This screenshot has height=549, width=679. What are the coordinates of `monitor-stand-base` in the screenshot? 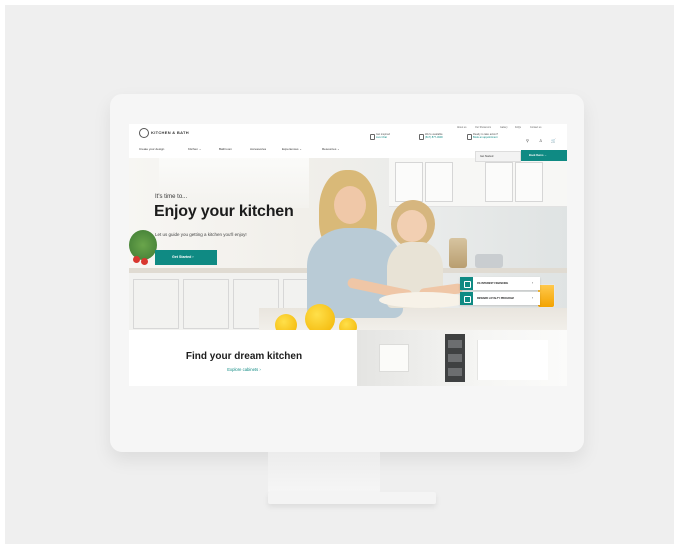 It's located at (352, 498).